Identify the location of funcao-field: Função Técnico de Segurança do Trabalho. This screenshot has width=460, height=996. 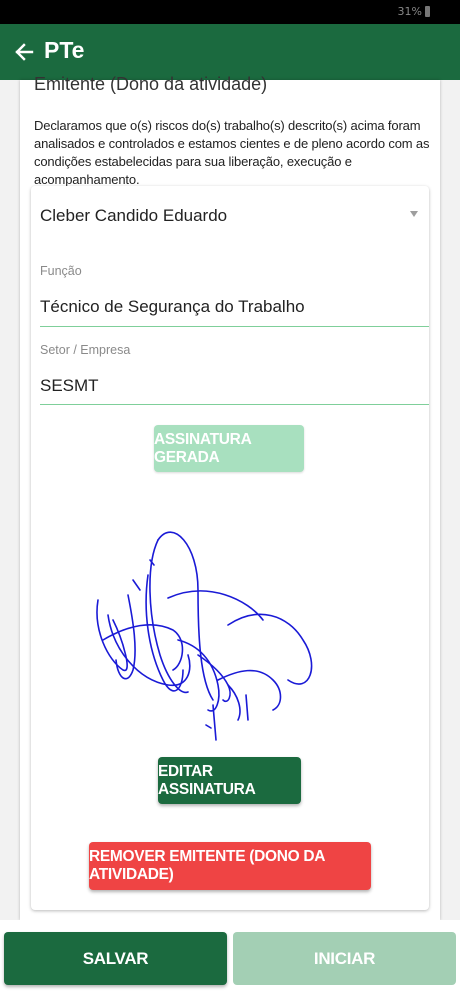
(234, 296).